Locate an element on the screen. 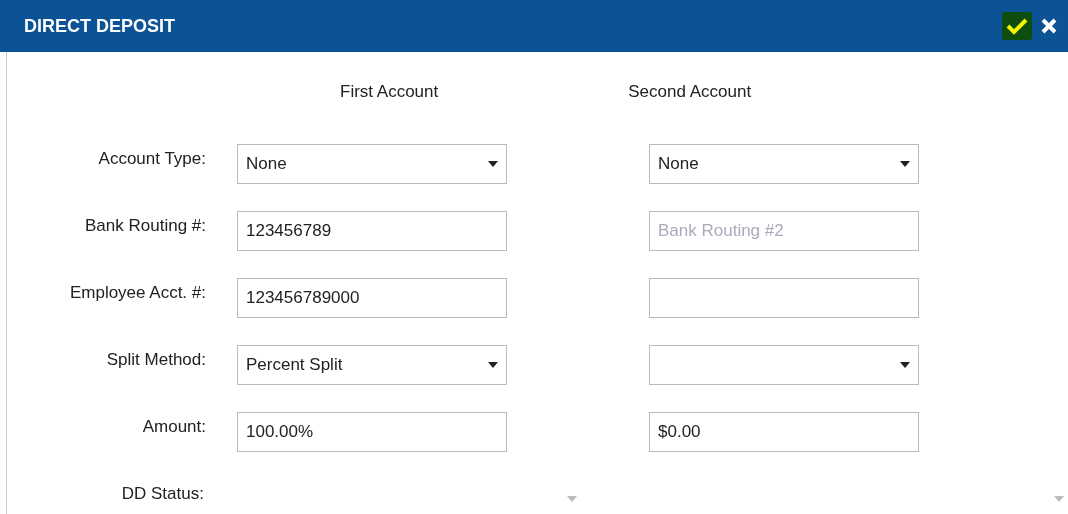 This screenshot has height=514, width=1068. checkmark-icon is located at coordinates (1017, 26).